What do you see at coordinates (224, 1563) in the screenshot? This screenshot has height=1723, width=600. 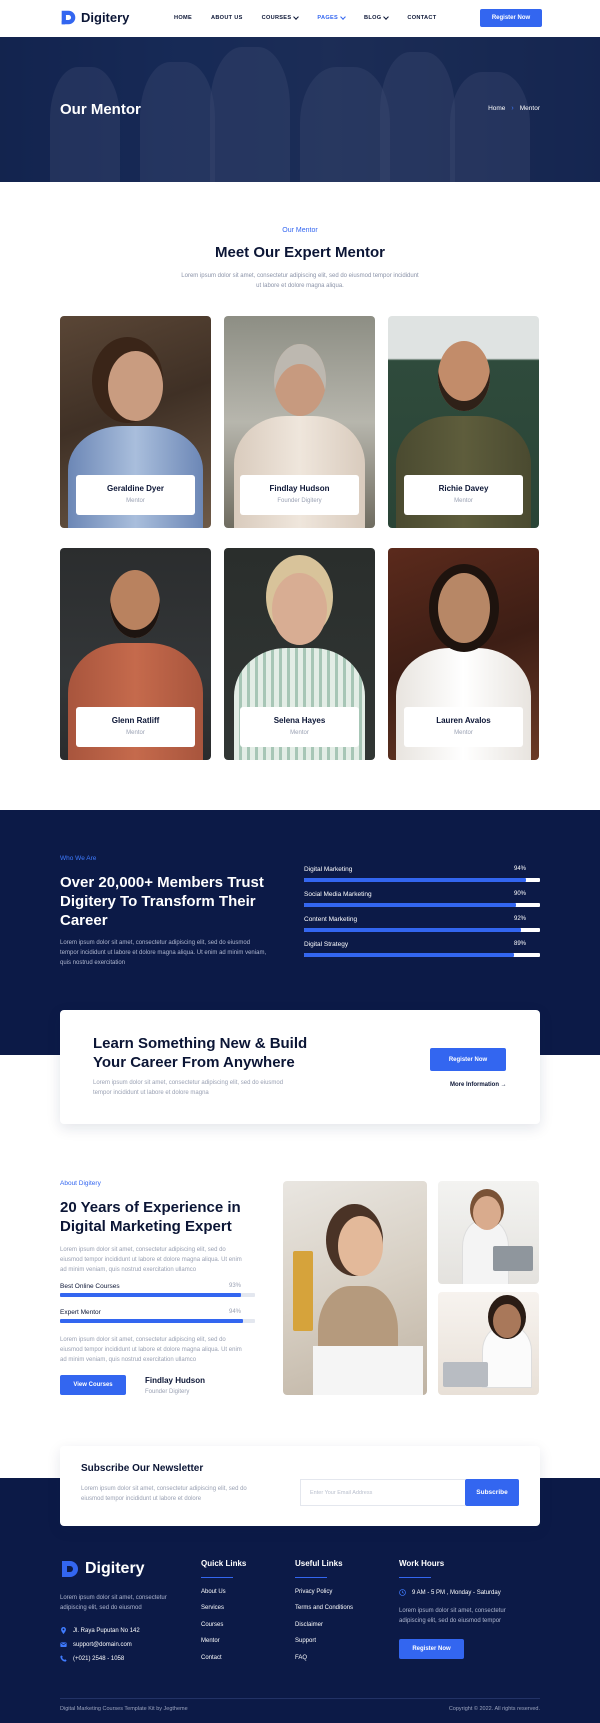 I see `quick-links-heading: Quick Links` at bounding box center [224, 1563].